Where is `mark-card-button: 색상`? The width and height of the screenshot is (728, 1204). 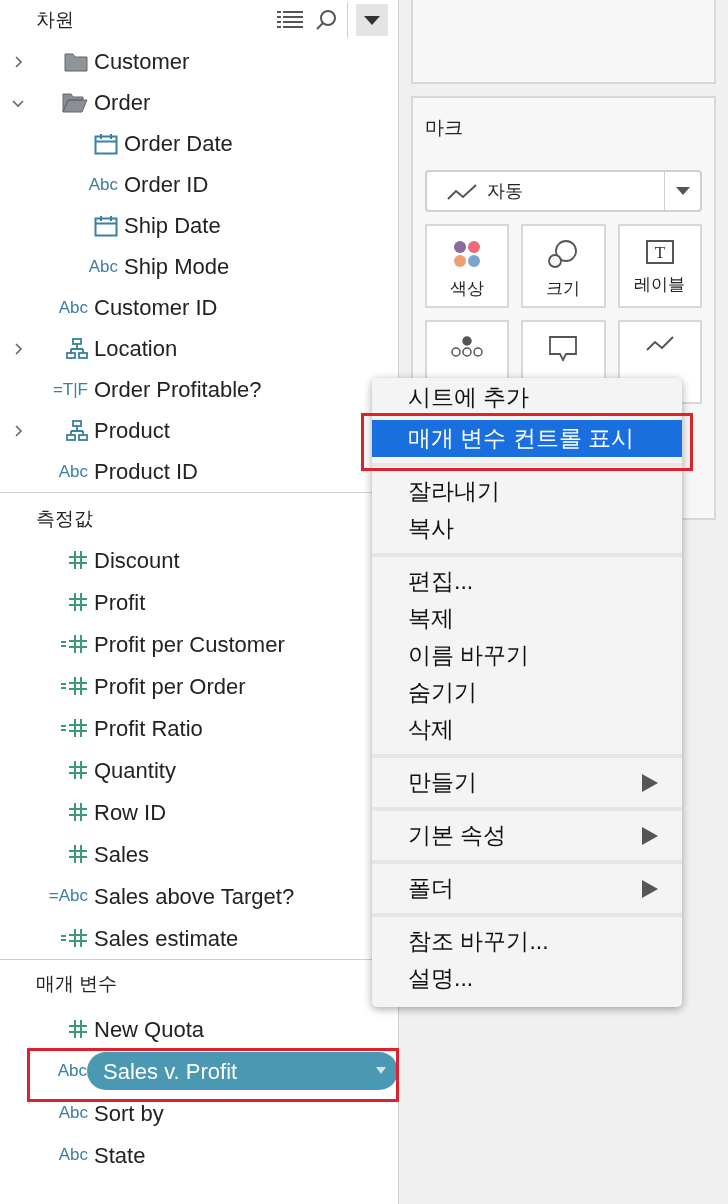 mark-card-button: 색상 is located at coordinates (467, 266).